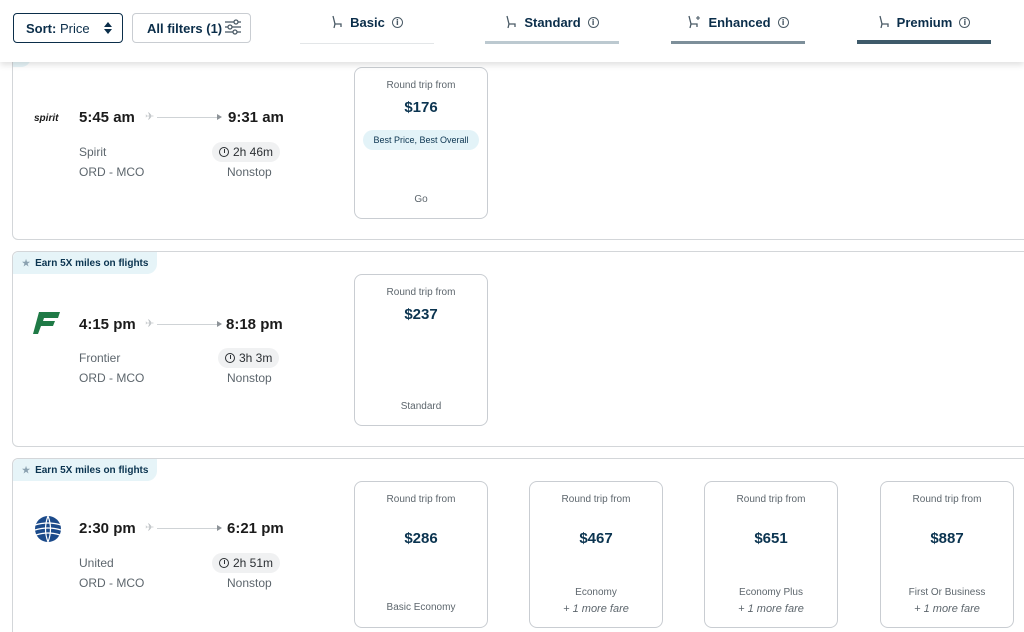  I want to click on fare-price: $887, so click(947, 538).